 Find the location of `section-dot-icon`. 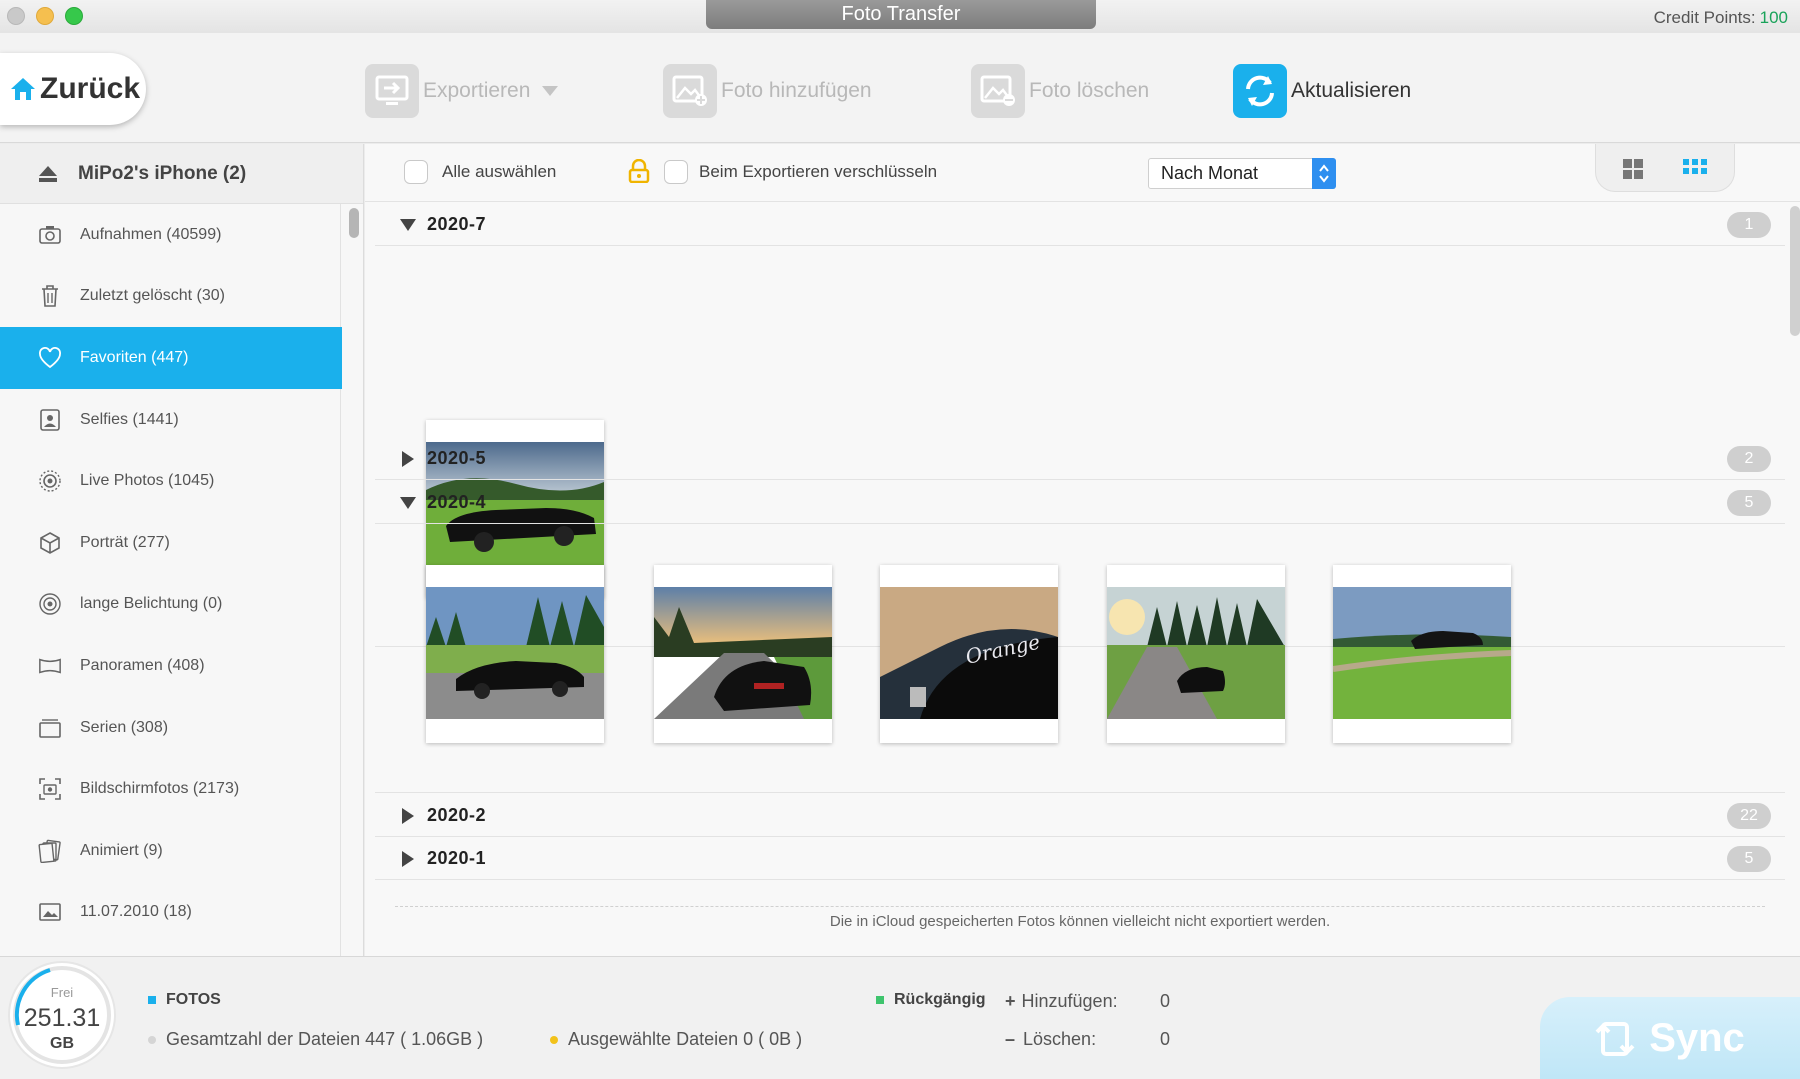

section-dot-icon is located at coordinates (152, 999).